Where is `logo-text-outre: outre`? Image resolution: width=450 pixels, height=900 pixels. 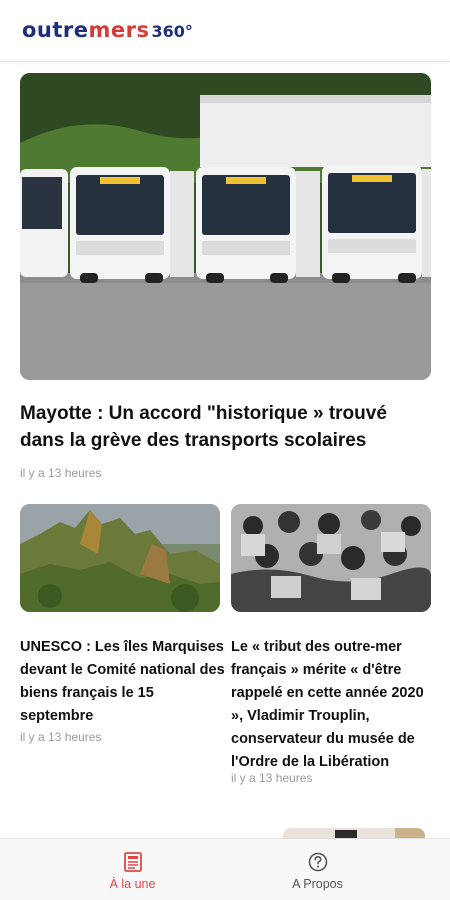 logo-text-outre: outre is located at coordinates (55, 30).